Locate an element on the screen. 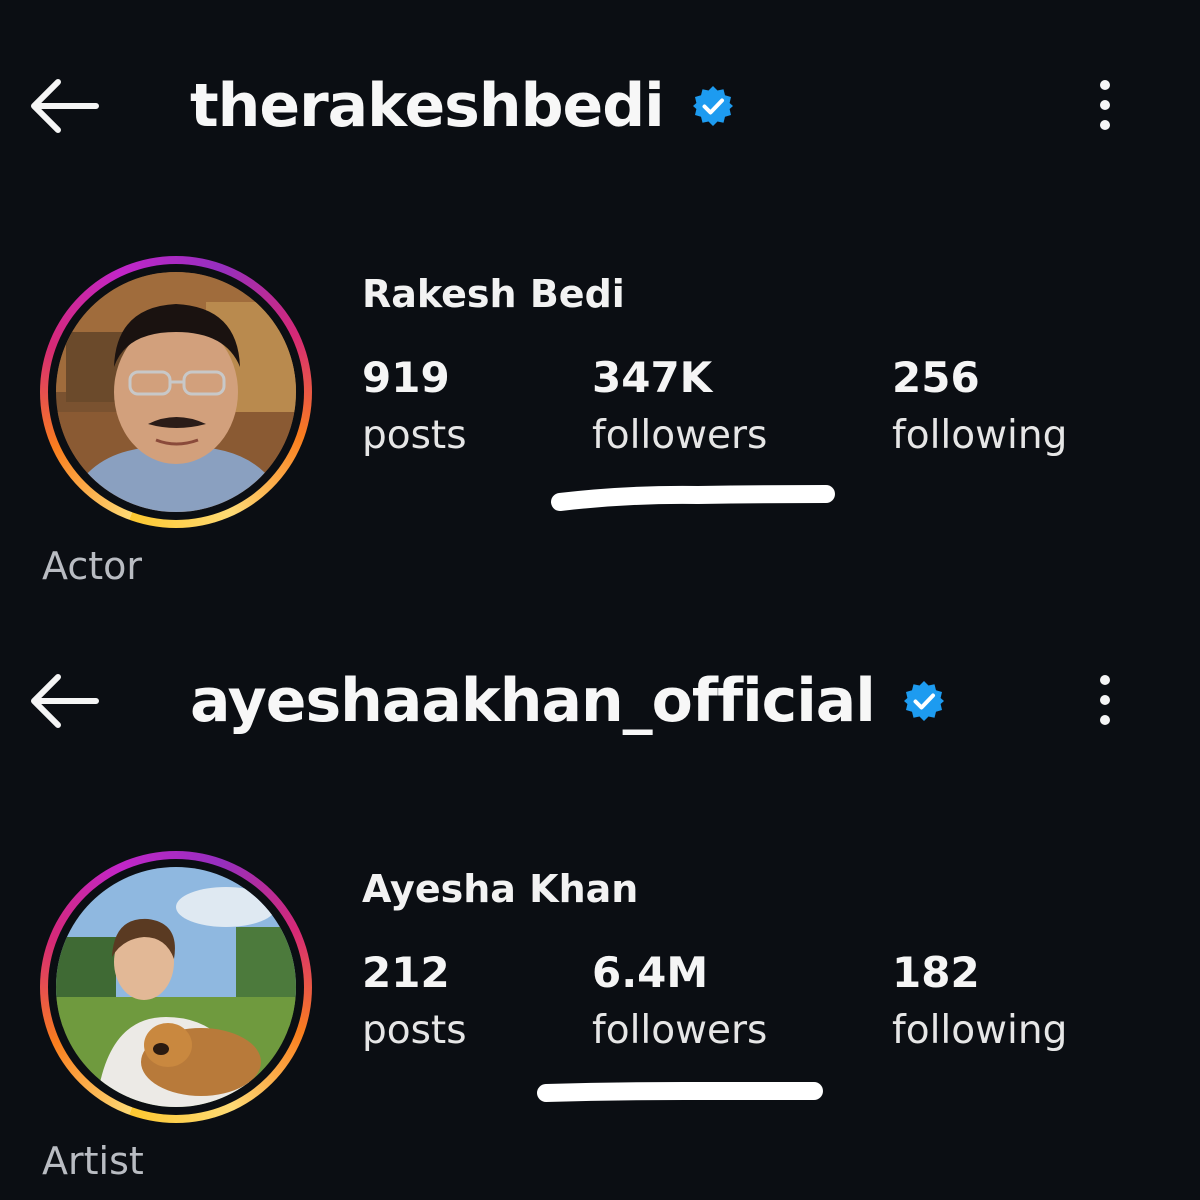 The width and height of the screenshot is (1200, 1200). followers-count: 6.4M is located at coordinates (650, 972).